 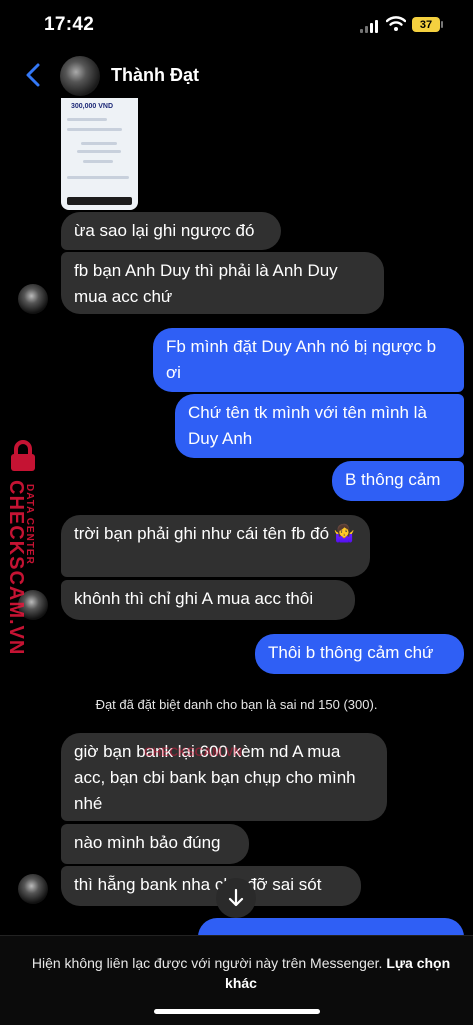 I want to click on message-outgoing: B thông cảm, so click(x=398, y=481).